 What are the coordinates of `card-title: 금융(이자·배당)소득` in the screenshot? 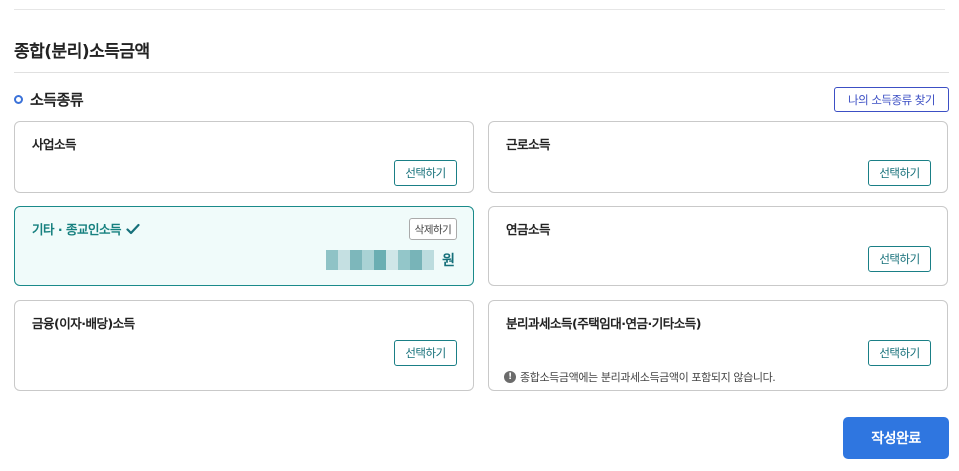 It's located at (83, 323).